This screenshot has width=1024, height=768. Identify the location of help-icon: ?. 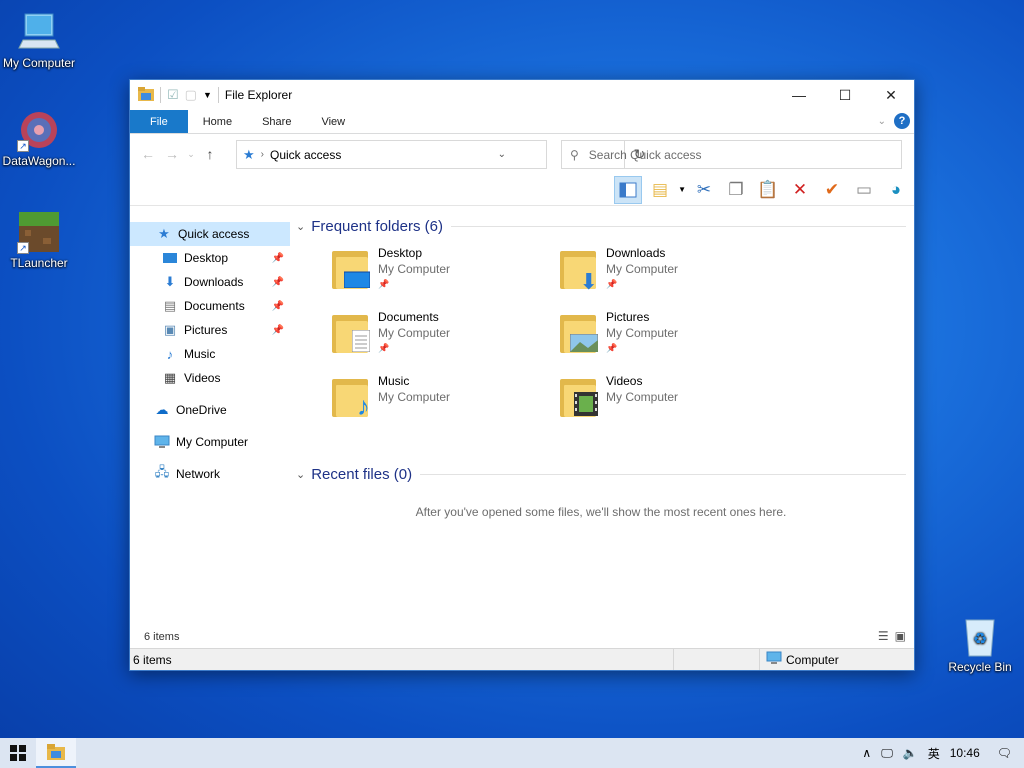
(902, 121).